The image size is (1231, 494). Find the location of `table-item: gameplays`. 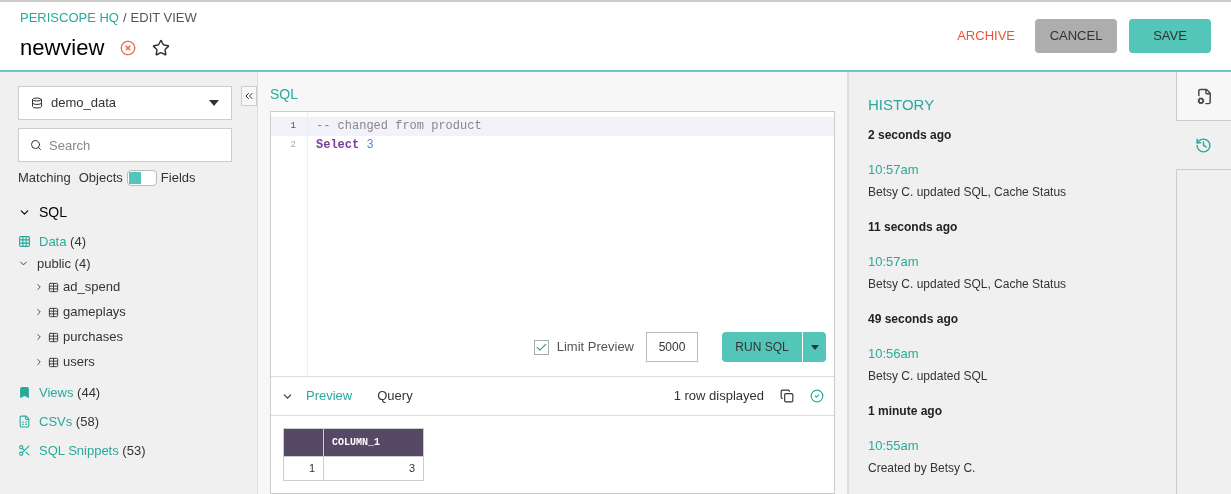

table-item: gameplays is located at coordinates (137, 312).